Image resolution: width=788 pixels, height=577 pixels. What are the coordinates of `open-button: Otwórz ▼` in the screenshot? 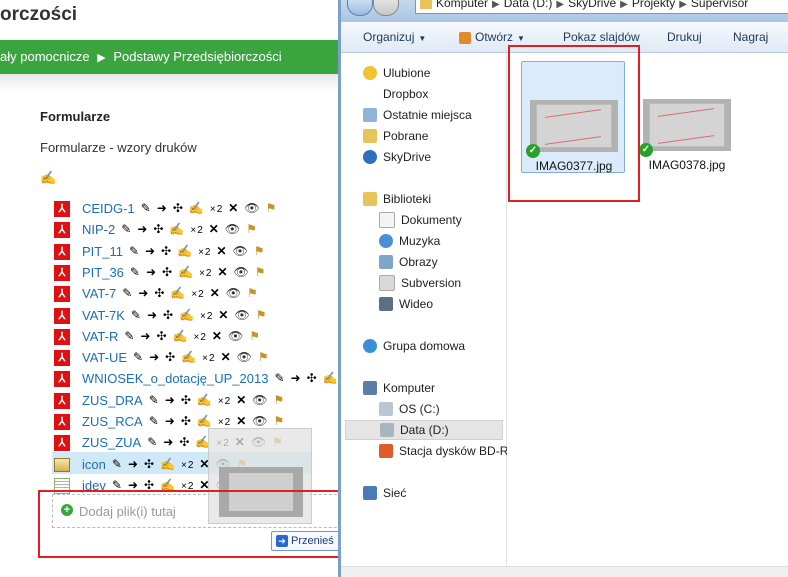 It's located at (492, 37).